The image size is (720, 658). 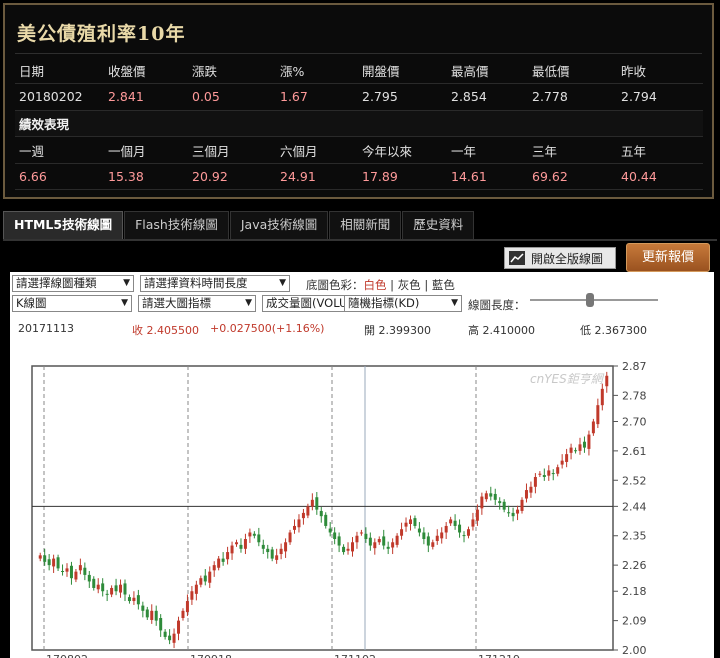 What do you see at coordinates (197, 303) in the screenshot?
I see `main-indicator-select: 請選大圖指標` at bounding box center [197, 303].